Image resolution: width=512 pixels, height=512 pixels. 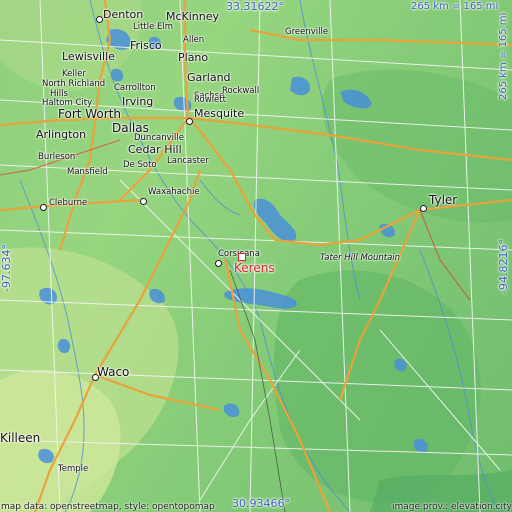 I want to click on coord-left: -97.634°, so click(x=6, y=268).